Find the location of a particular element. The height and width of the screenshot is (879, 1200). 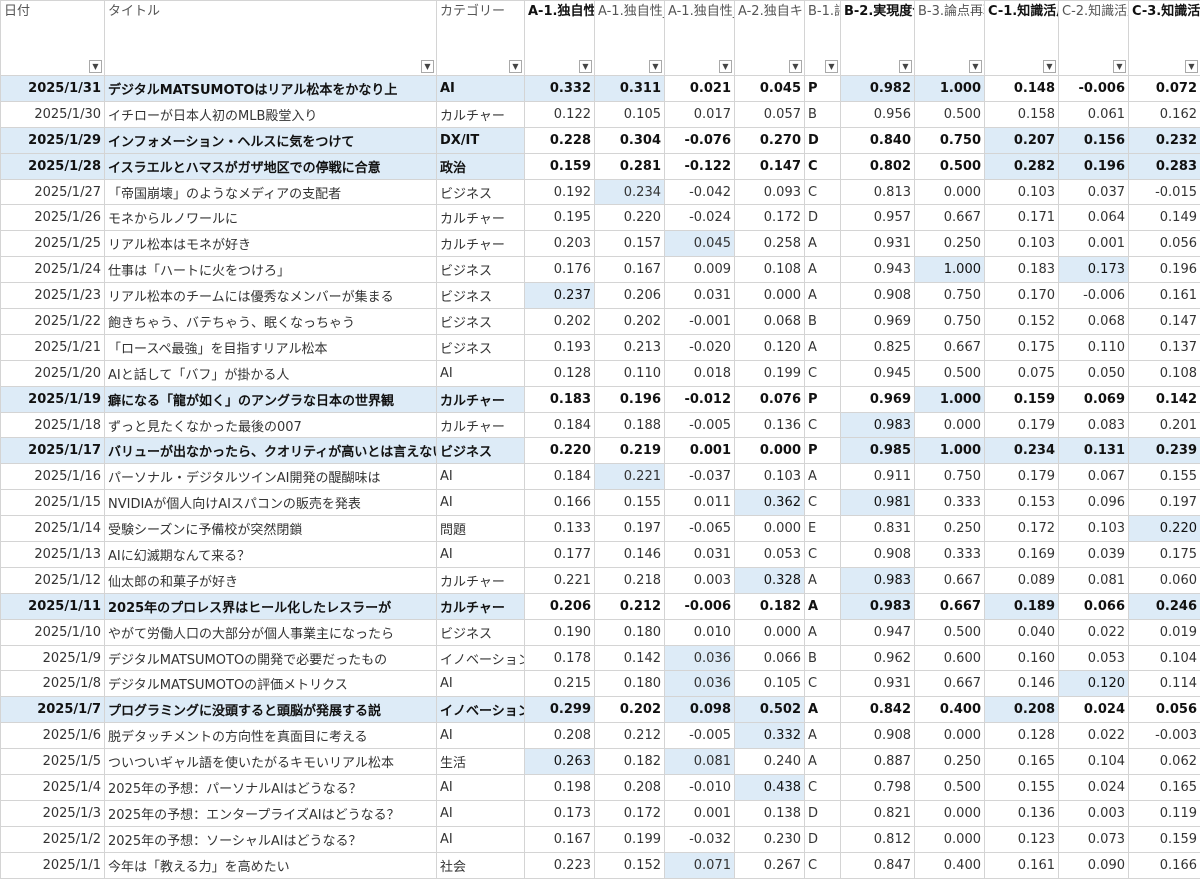

date-cell: 2025/1/12 is located at coordinates (53, 580).